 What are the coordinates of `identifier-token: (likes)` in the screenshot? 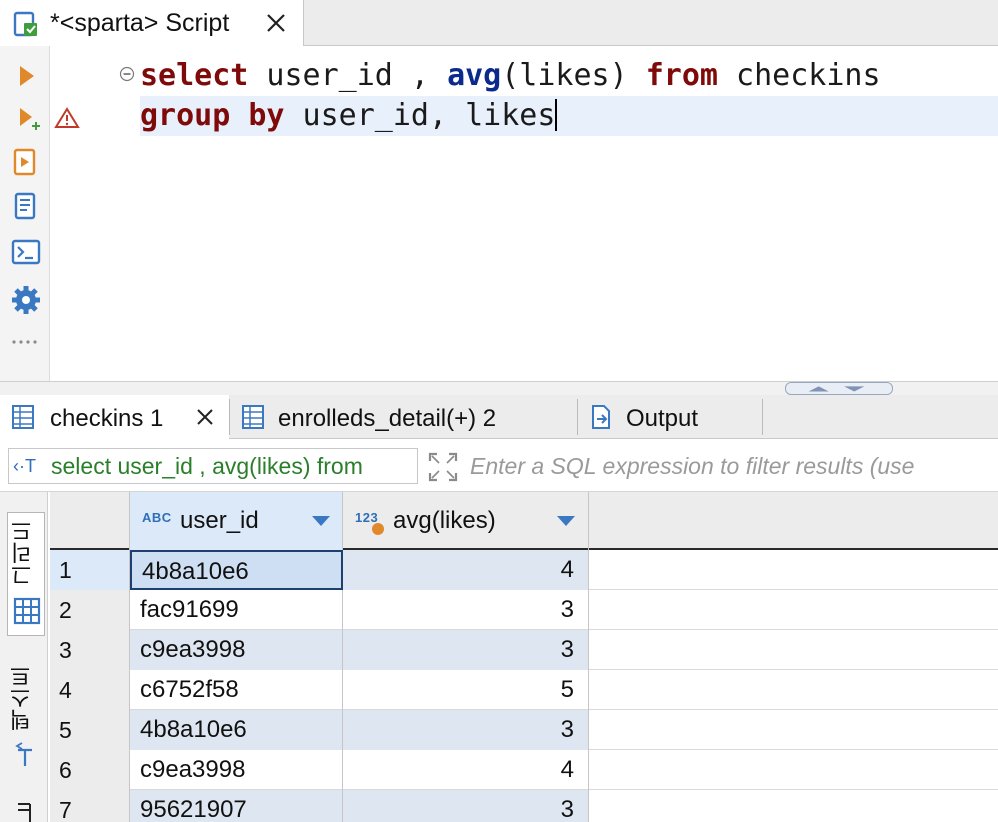 It's located at (573, 75).